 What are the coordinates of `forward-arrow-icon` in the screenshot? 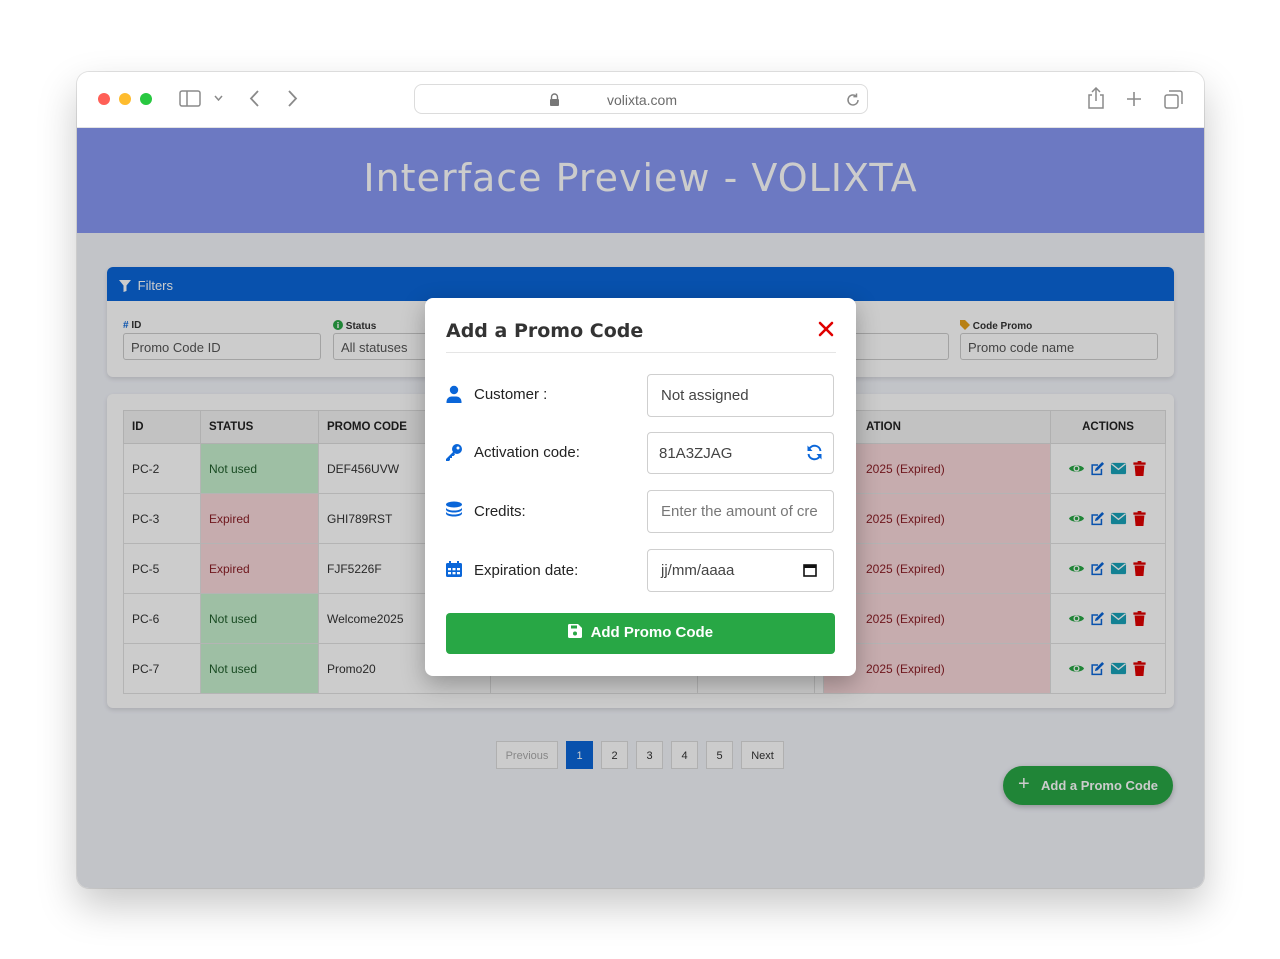 It's located at (292, 98).